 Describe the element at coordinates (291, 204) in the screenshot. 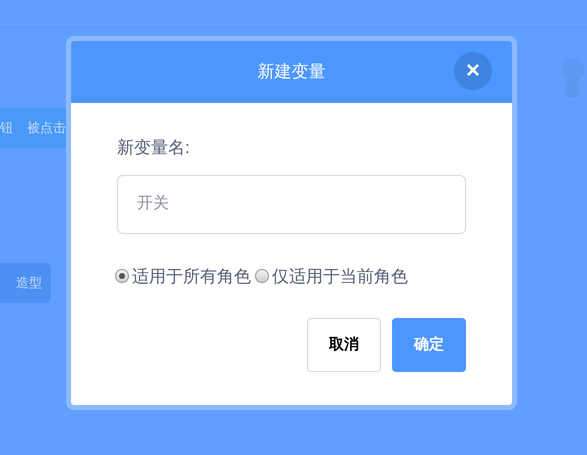

I see `variable-name-field: 开关` at that location.